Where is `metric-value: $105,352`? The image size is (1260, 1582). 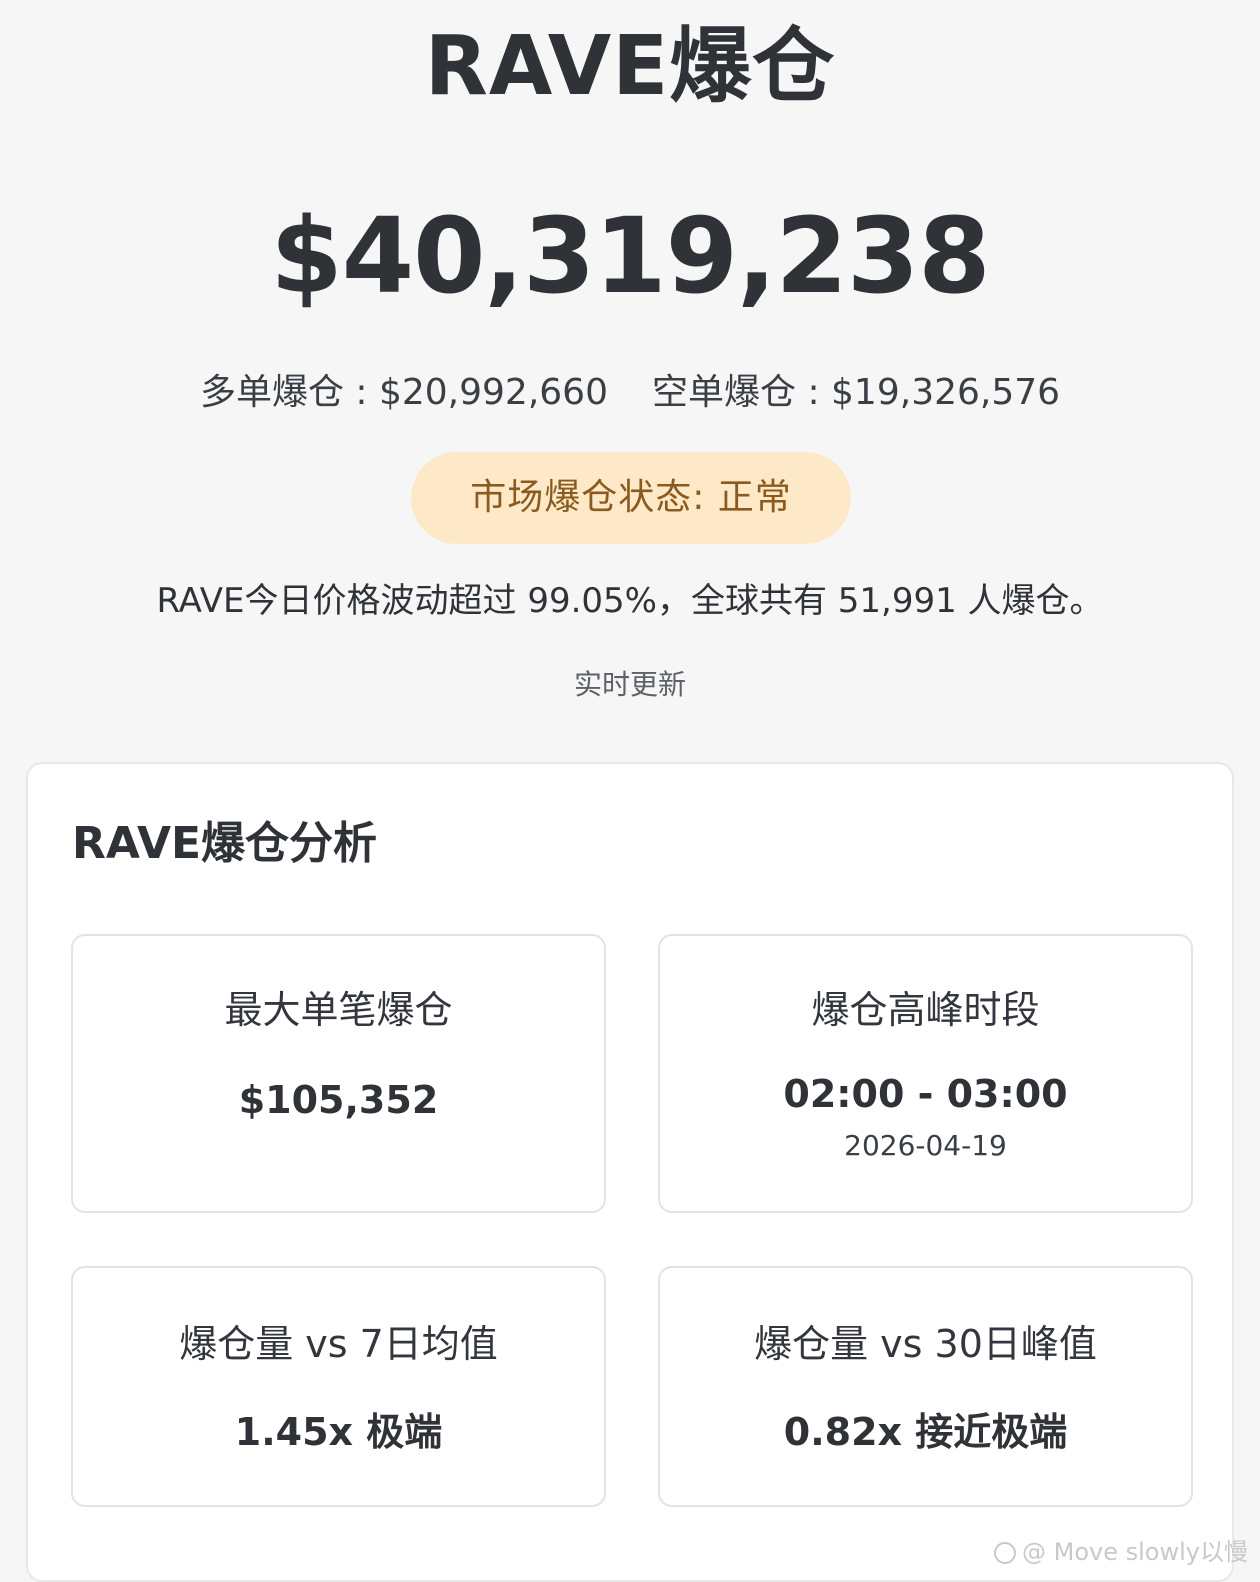 metric-value: $105,352 is located at coordinates (338, 1100).